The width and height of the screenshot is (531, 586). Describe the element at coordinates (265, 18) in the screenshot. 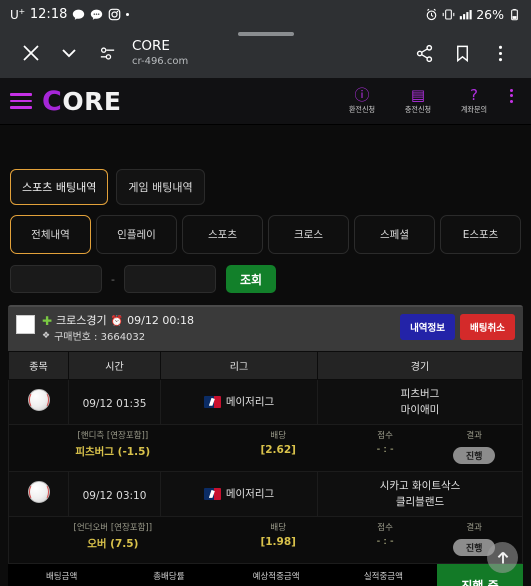

I see `status-bar: U+ 12:18 26%` at that location.